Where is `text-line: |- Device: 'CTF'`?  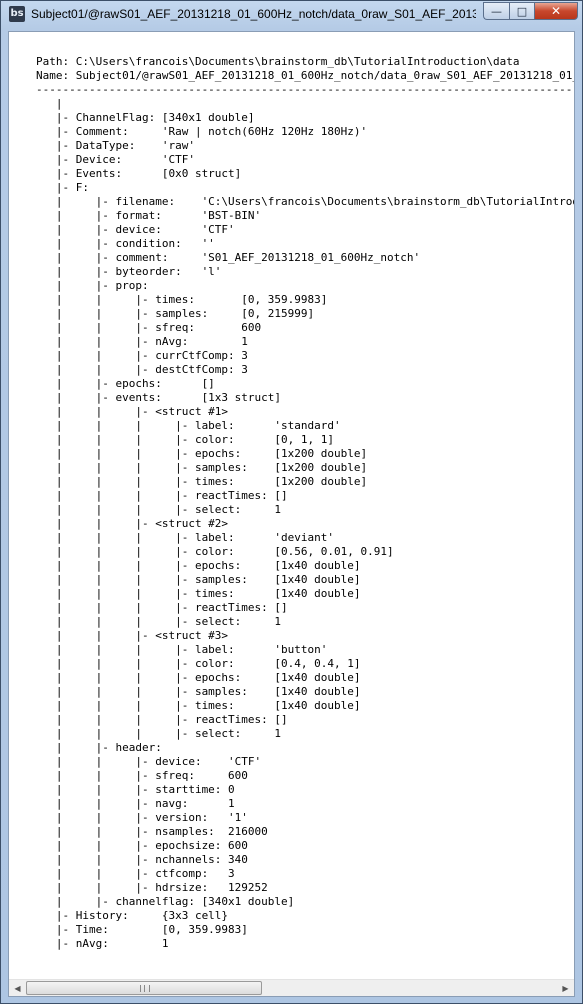
text-line: |- Device: 'CTF' is located at coordinates (115, 159).